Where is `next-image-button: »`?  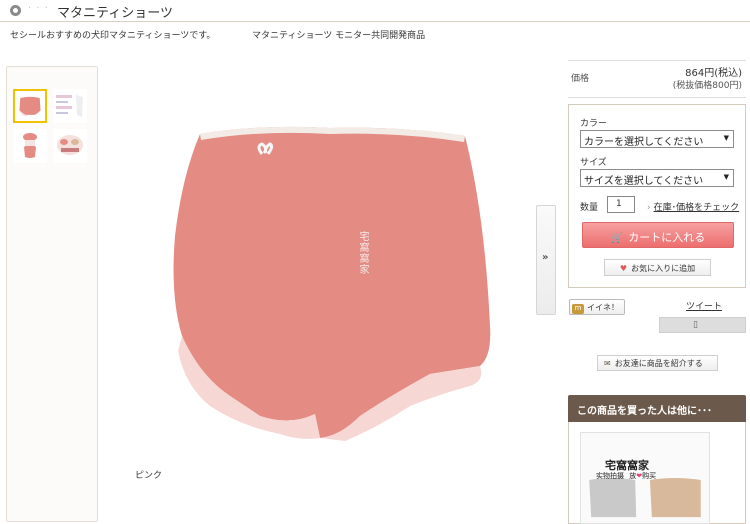 next-image-button: » is located at coordinates (546, 260).